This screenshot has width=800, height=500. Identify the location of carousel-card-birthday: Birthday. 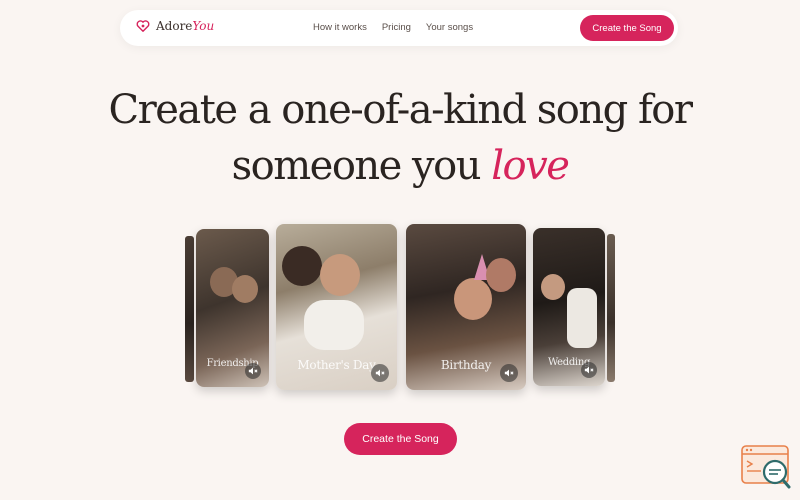
(466, 307).